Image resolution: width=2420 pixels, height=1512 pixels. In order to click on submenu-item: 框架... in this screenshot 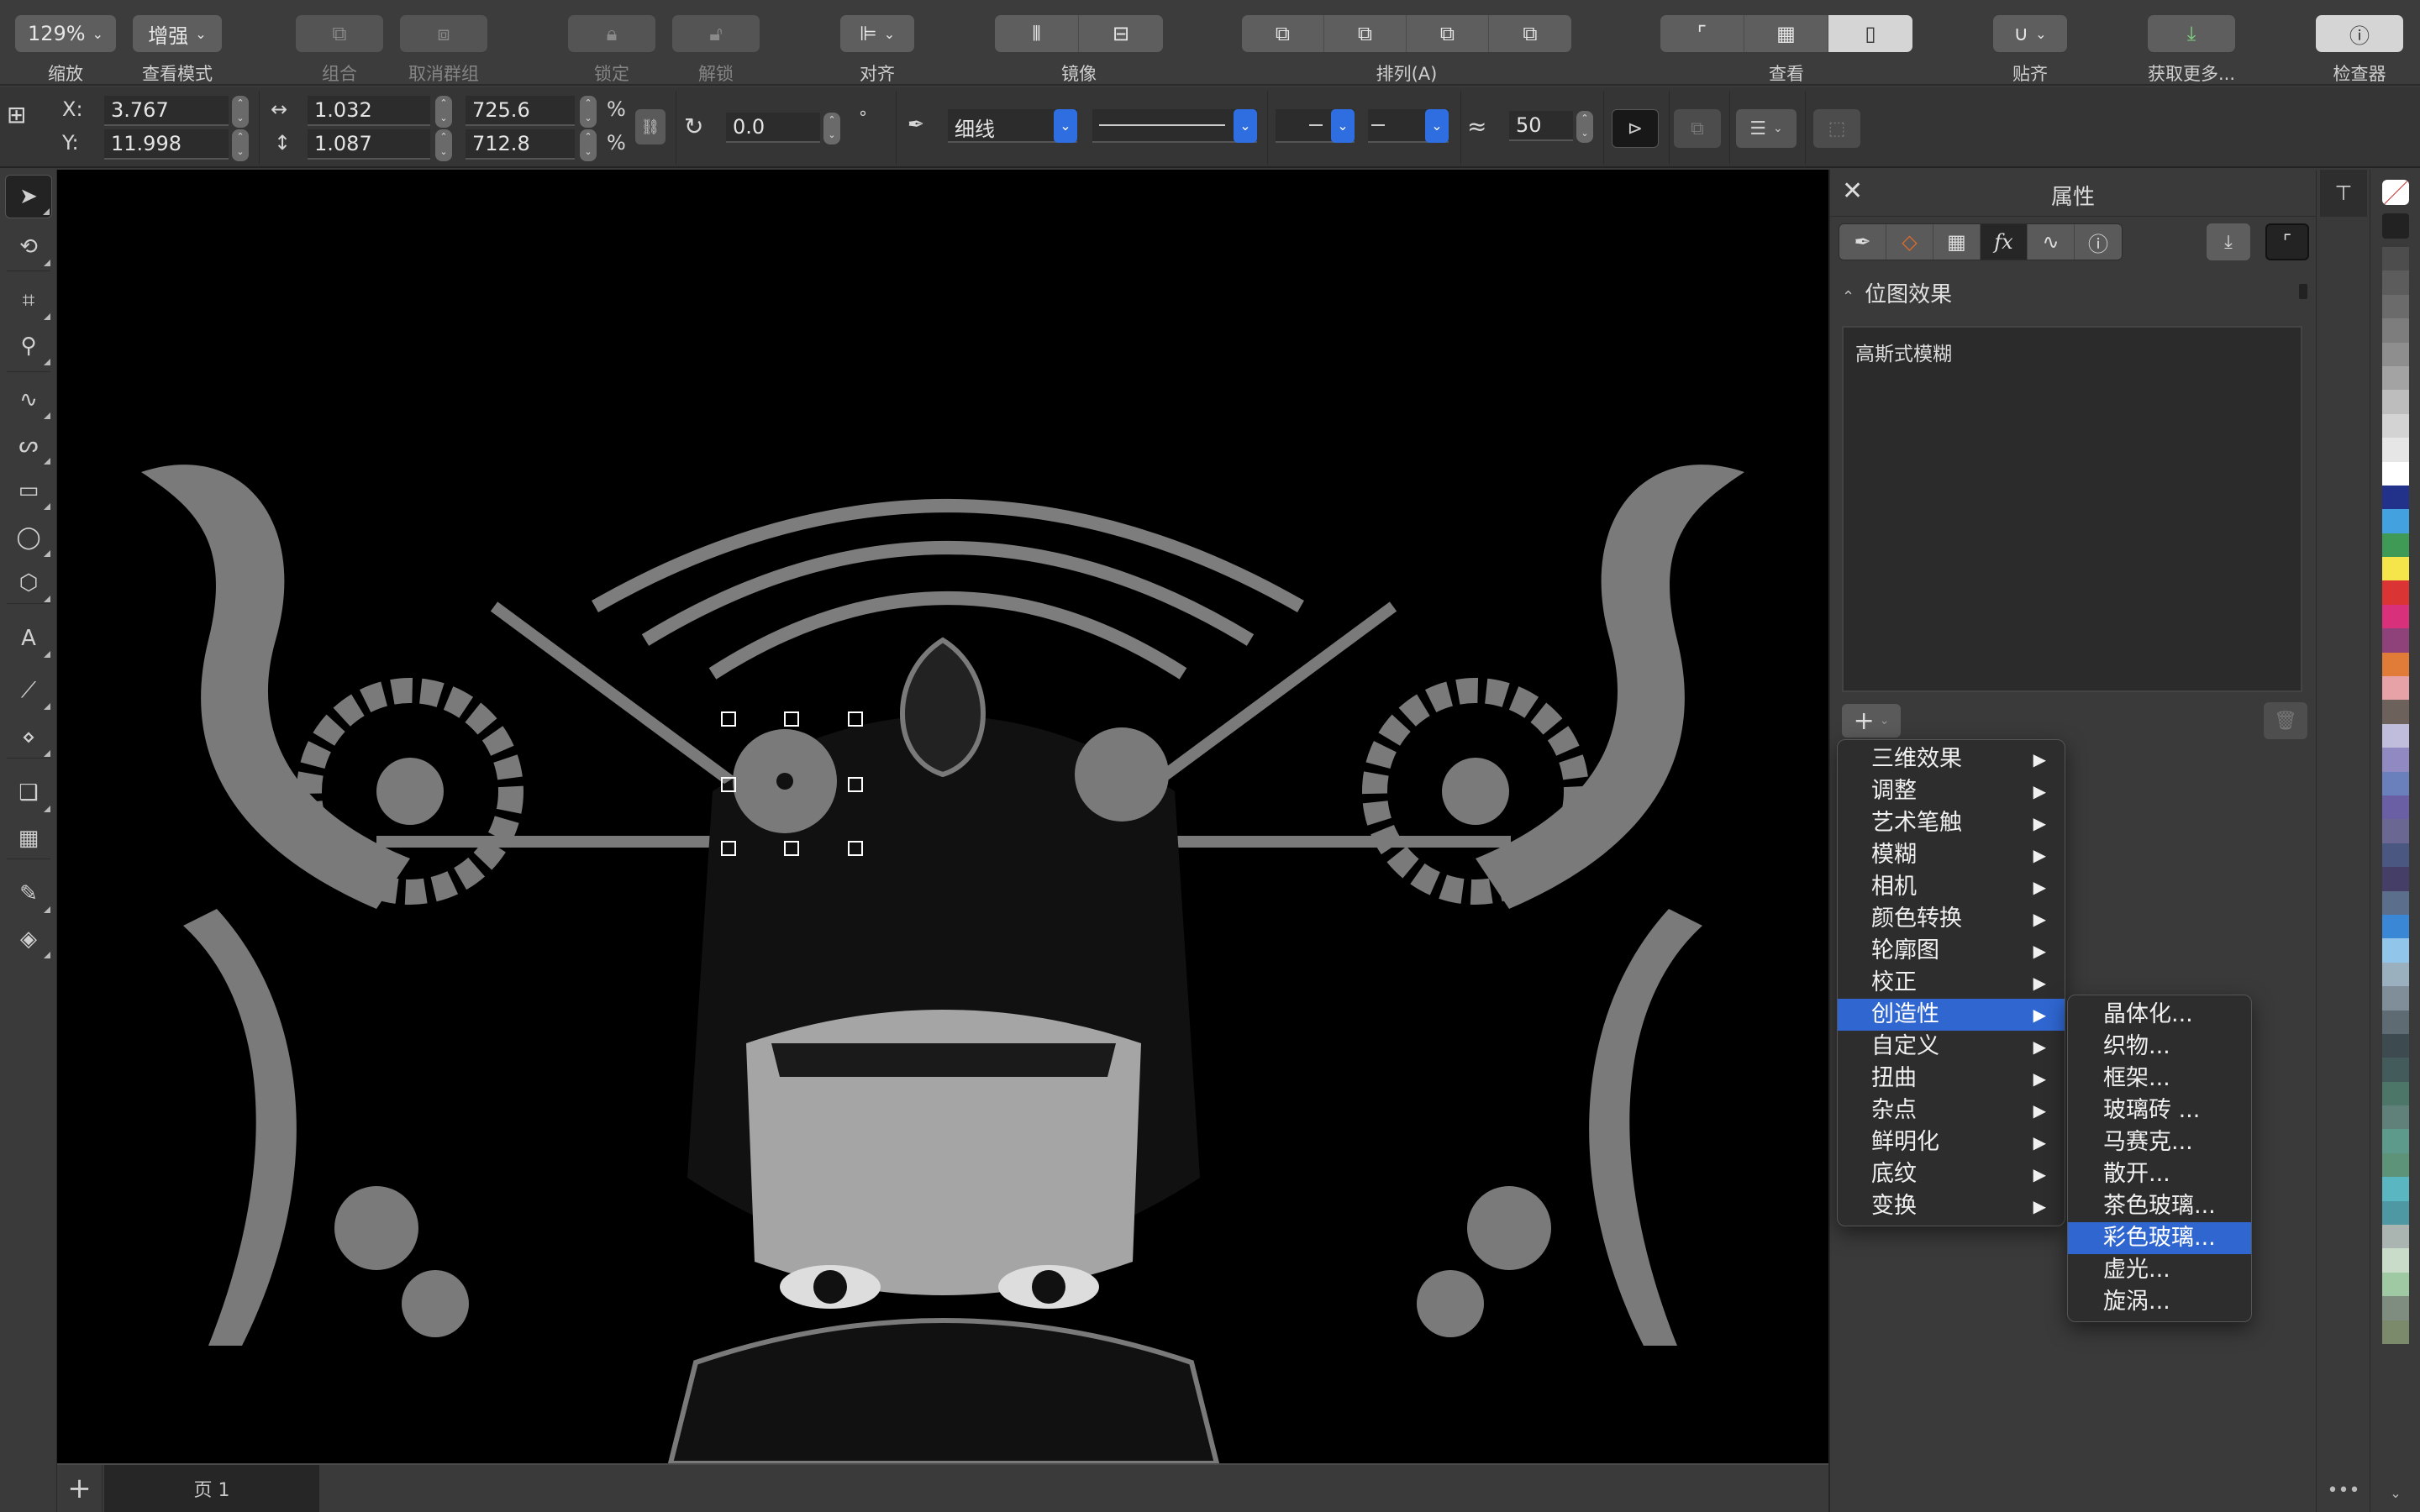, I will do `click(2159, 1079)`.